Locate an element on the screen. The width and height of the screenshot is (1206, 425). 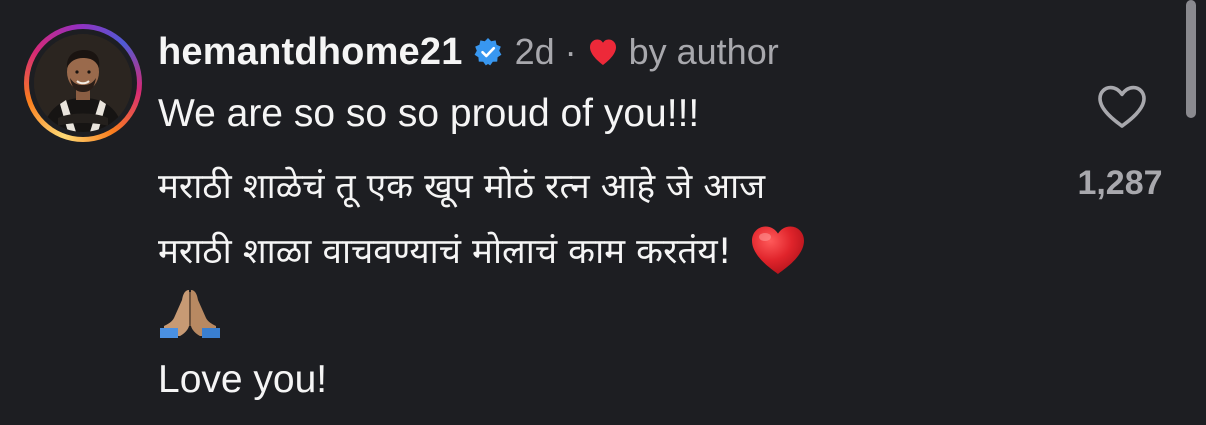
liked-by-author-heart-icon is located at coordinates (603, 52).